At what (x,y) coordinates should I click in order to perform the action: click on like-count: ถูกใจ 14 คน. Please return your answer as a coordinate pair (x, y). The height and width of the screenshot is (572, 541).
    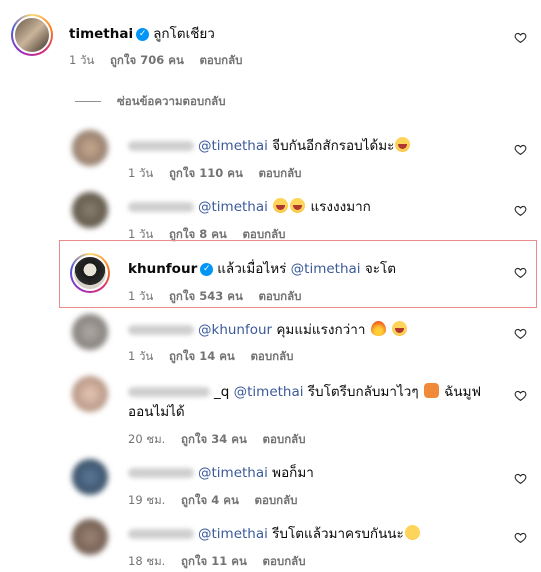
    Looking at the image, I should click on (202, 356).